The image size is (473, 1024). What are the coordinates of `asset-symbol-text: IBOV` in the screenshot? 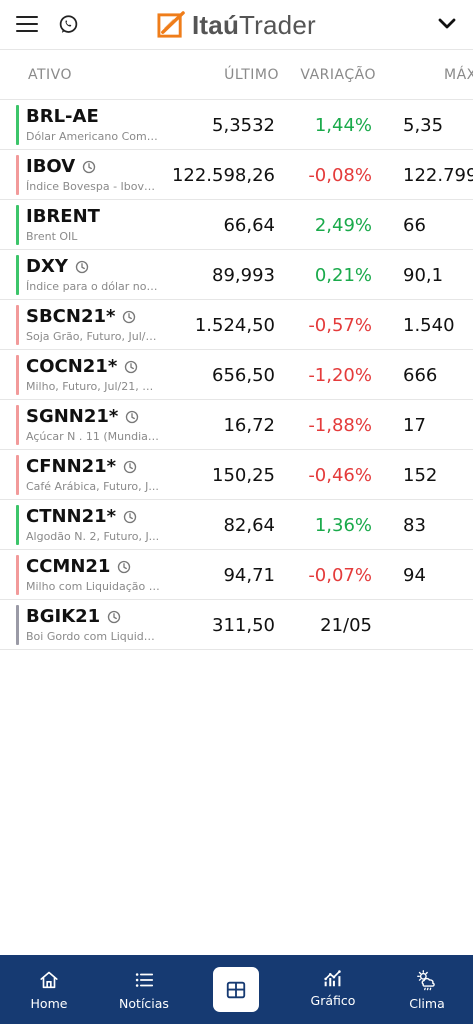 It's located at (51, 166).